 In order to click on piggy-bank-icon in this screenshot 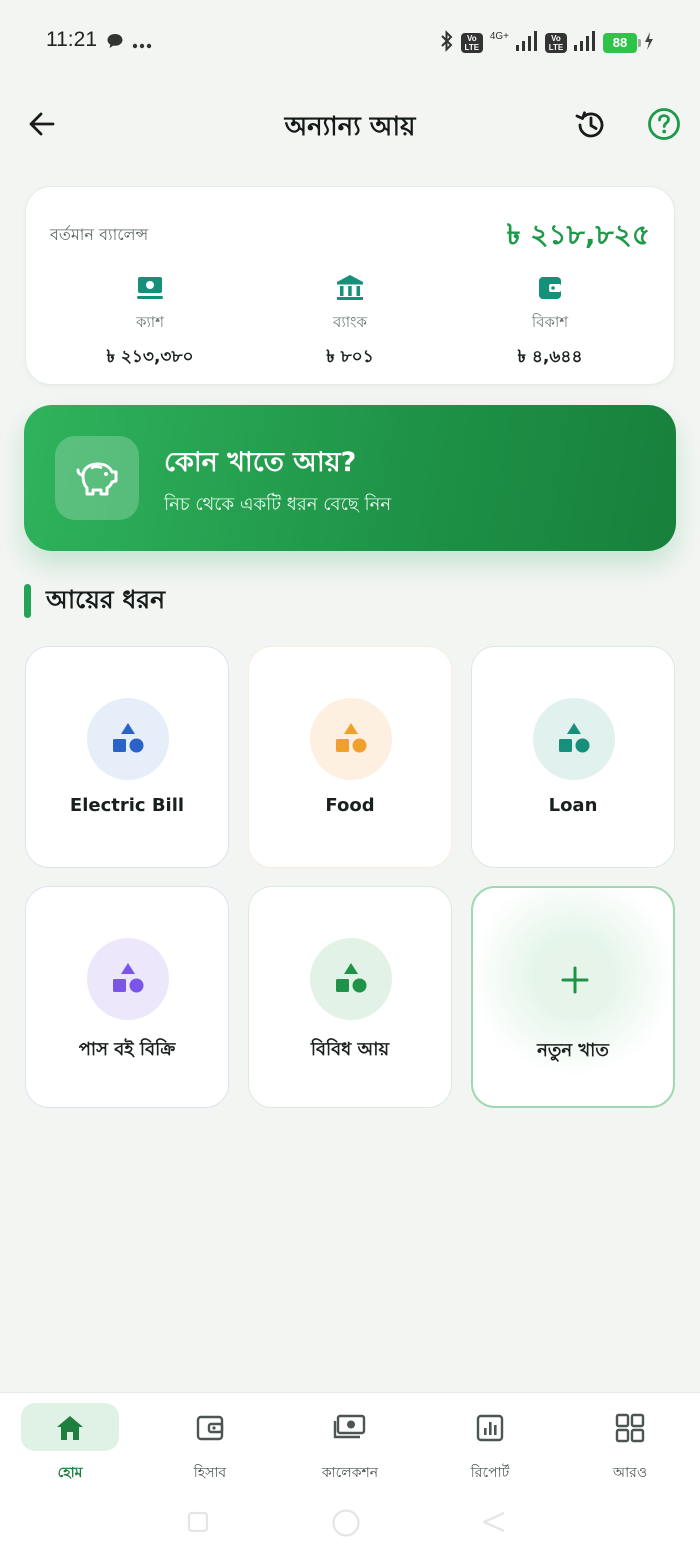, I will do `click(97, 478)`.